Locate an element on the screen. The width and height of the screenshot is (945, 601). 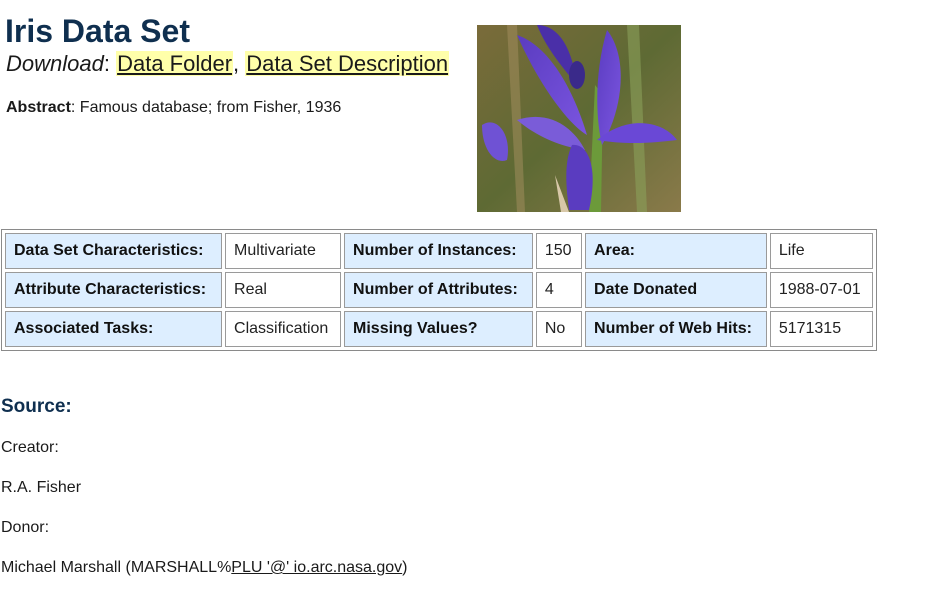
table-label-cell: Missing Values? is located at coordinates (438, 329).